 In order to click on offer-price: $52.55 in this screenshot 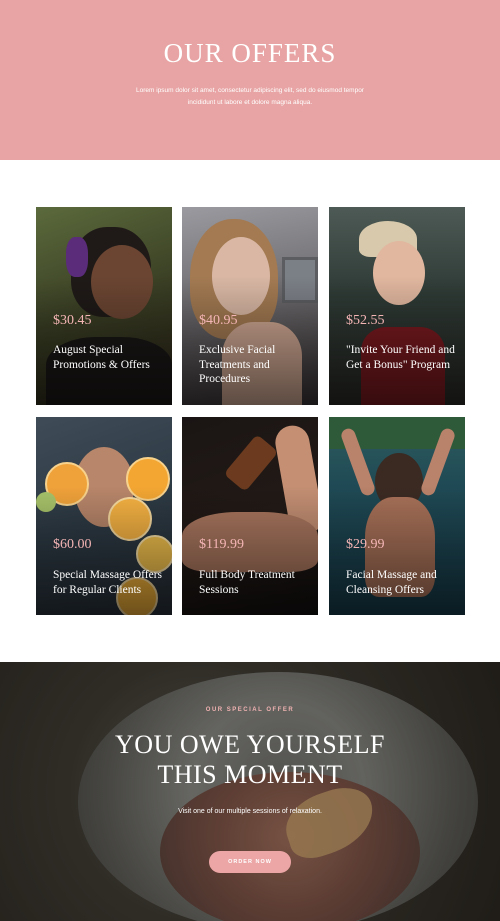, I will do `click(365, 320)`.